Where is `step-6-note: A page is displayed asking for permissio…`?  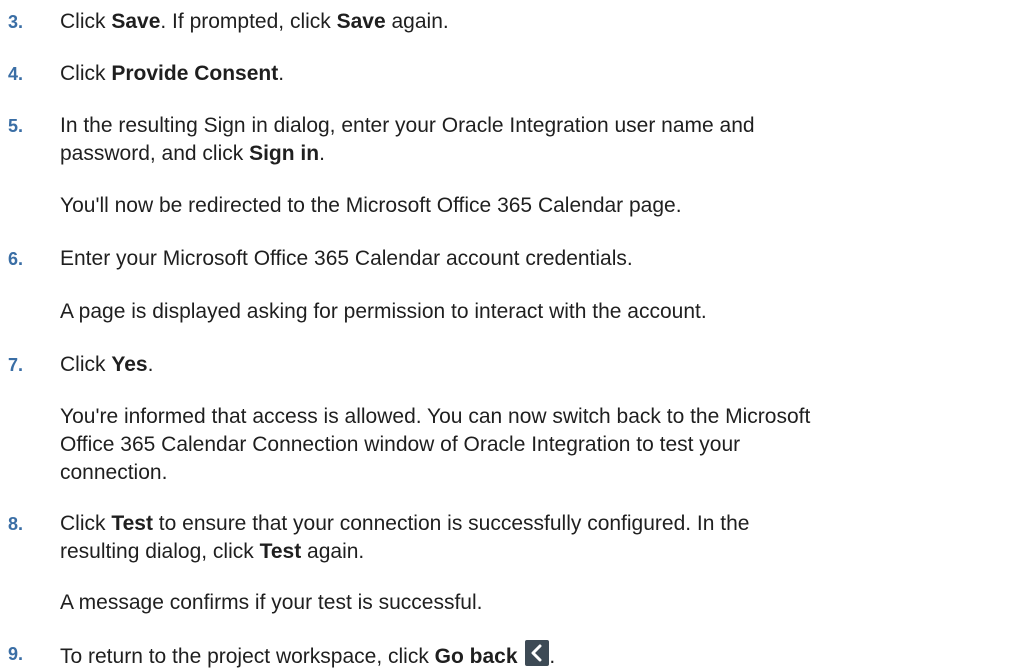
step-6-note: A page is displayed asking for permissio… is located at coordinates (383, 311).